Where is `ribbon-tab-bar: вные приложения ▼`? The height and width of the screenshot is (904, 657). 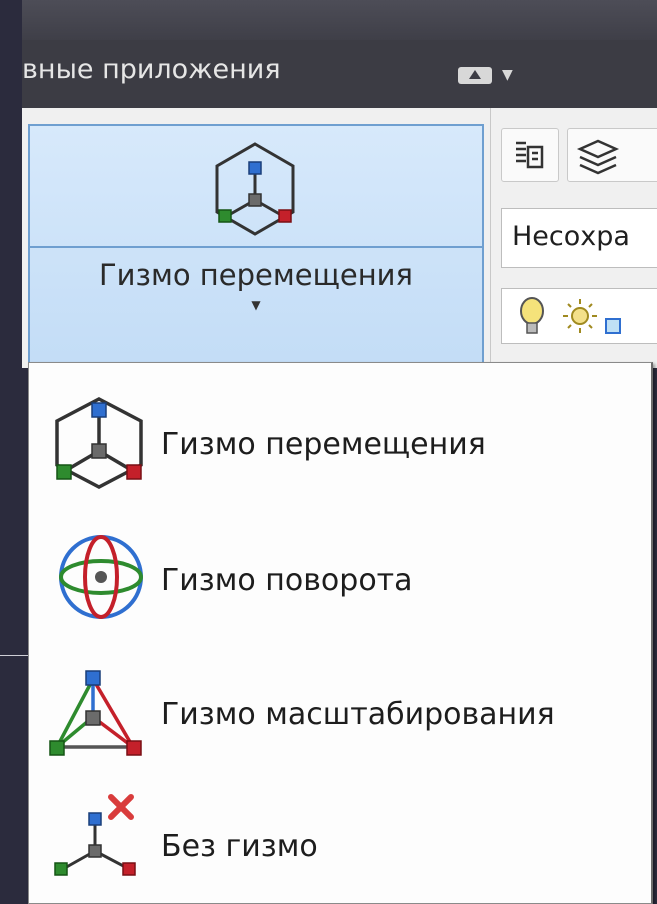
ribbon-tab-bar: вные приложения ▼ is located at coordinates (339, 74).